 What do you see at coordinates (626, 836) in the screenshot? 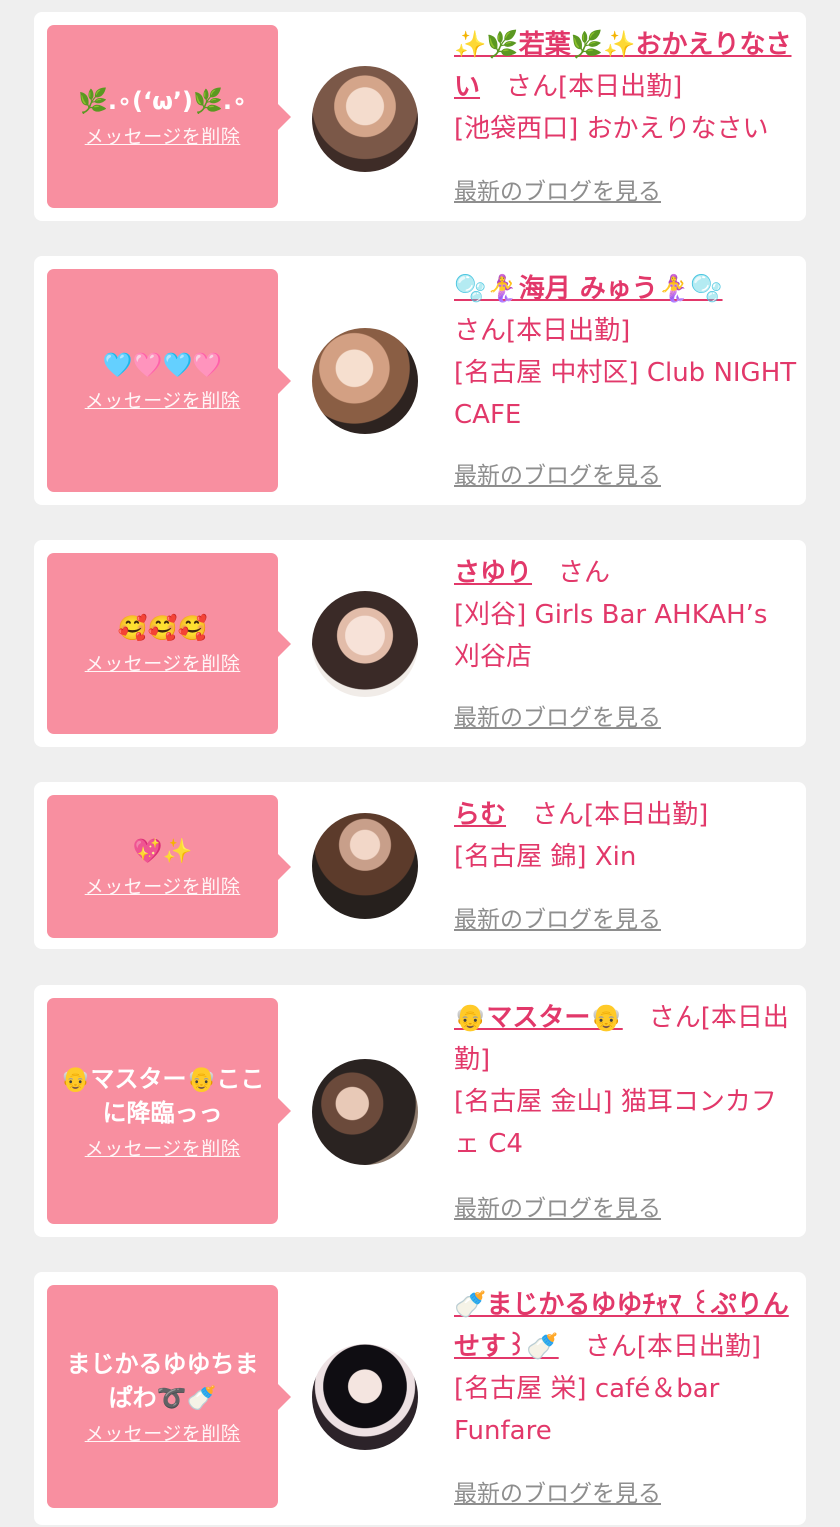
I see `profile-info: らむ さん[本日出勤] [名古屋 錦] Xin` at bounding box center [626, 836].